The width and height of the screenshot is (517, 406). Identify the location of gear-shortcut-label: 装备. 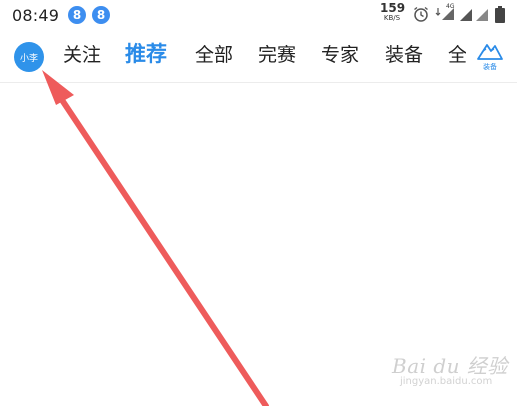
(490, 67).